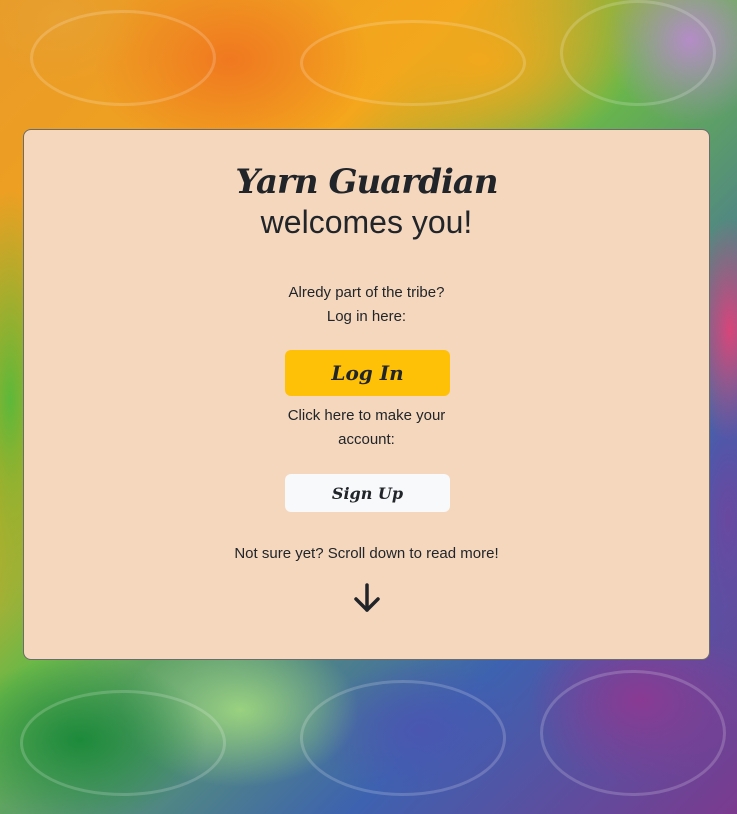 The width and height of the screenshot is (737, 814). Describe the element at coordinates (367, 493) in the screenshot. I see `signup-button: Sign Up` at that location.